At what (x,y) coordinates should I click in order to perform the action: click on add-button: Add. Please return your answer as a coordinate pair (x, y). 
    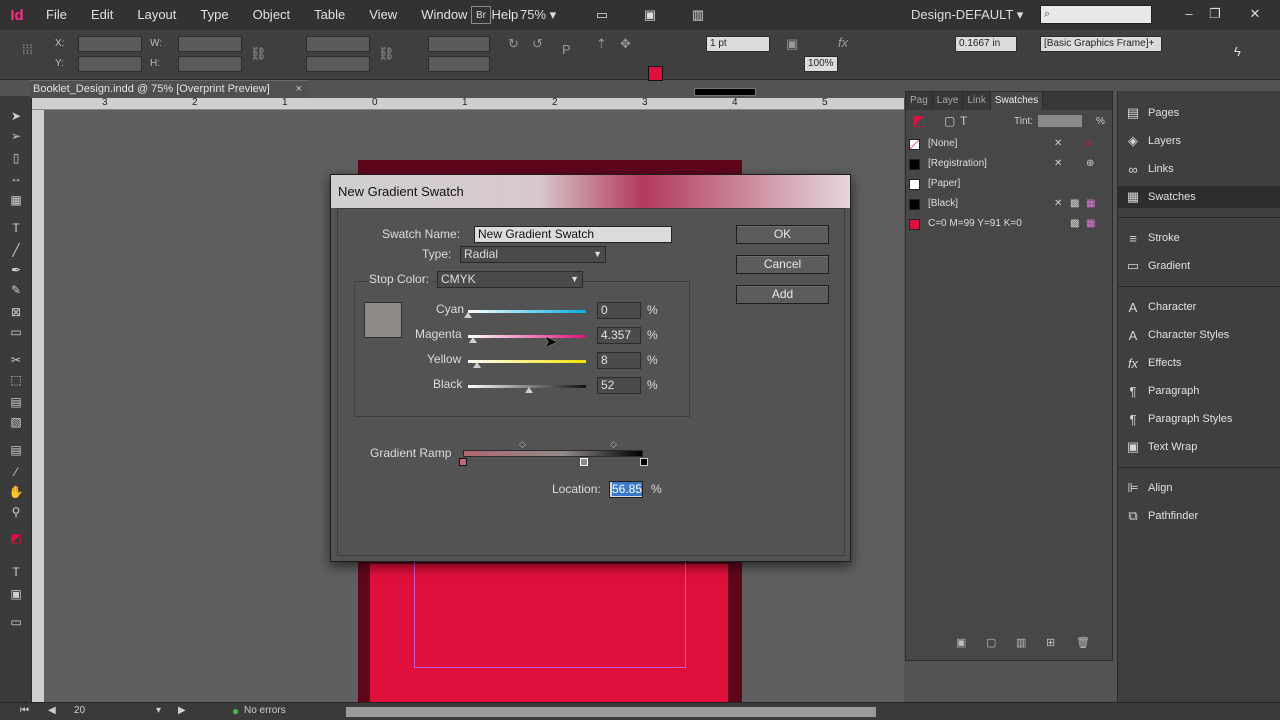
    Looking at the image, I should click on (782, 294).